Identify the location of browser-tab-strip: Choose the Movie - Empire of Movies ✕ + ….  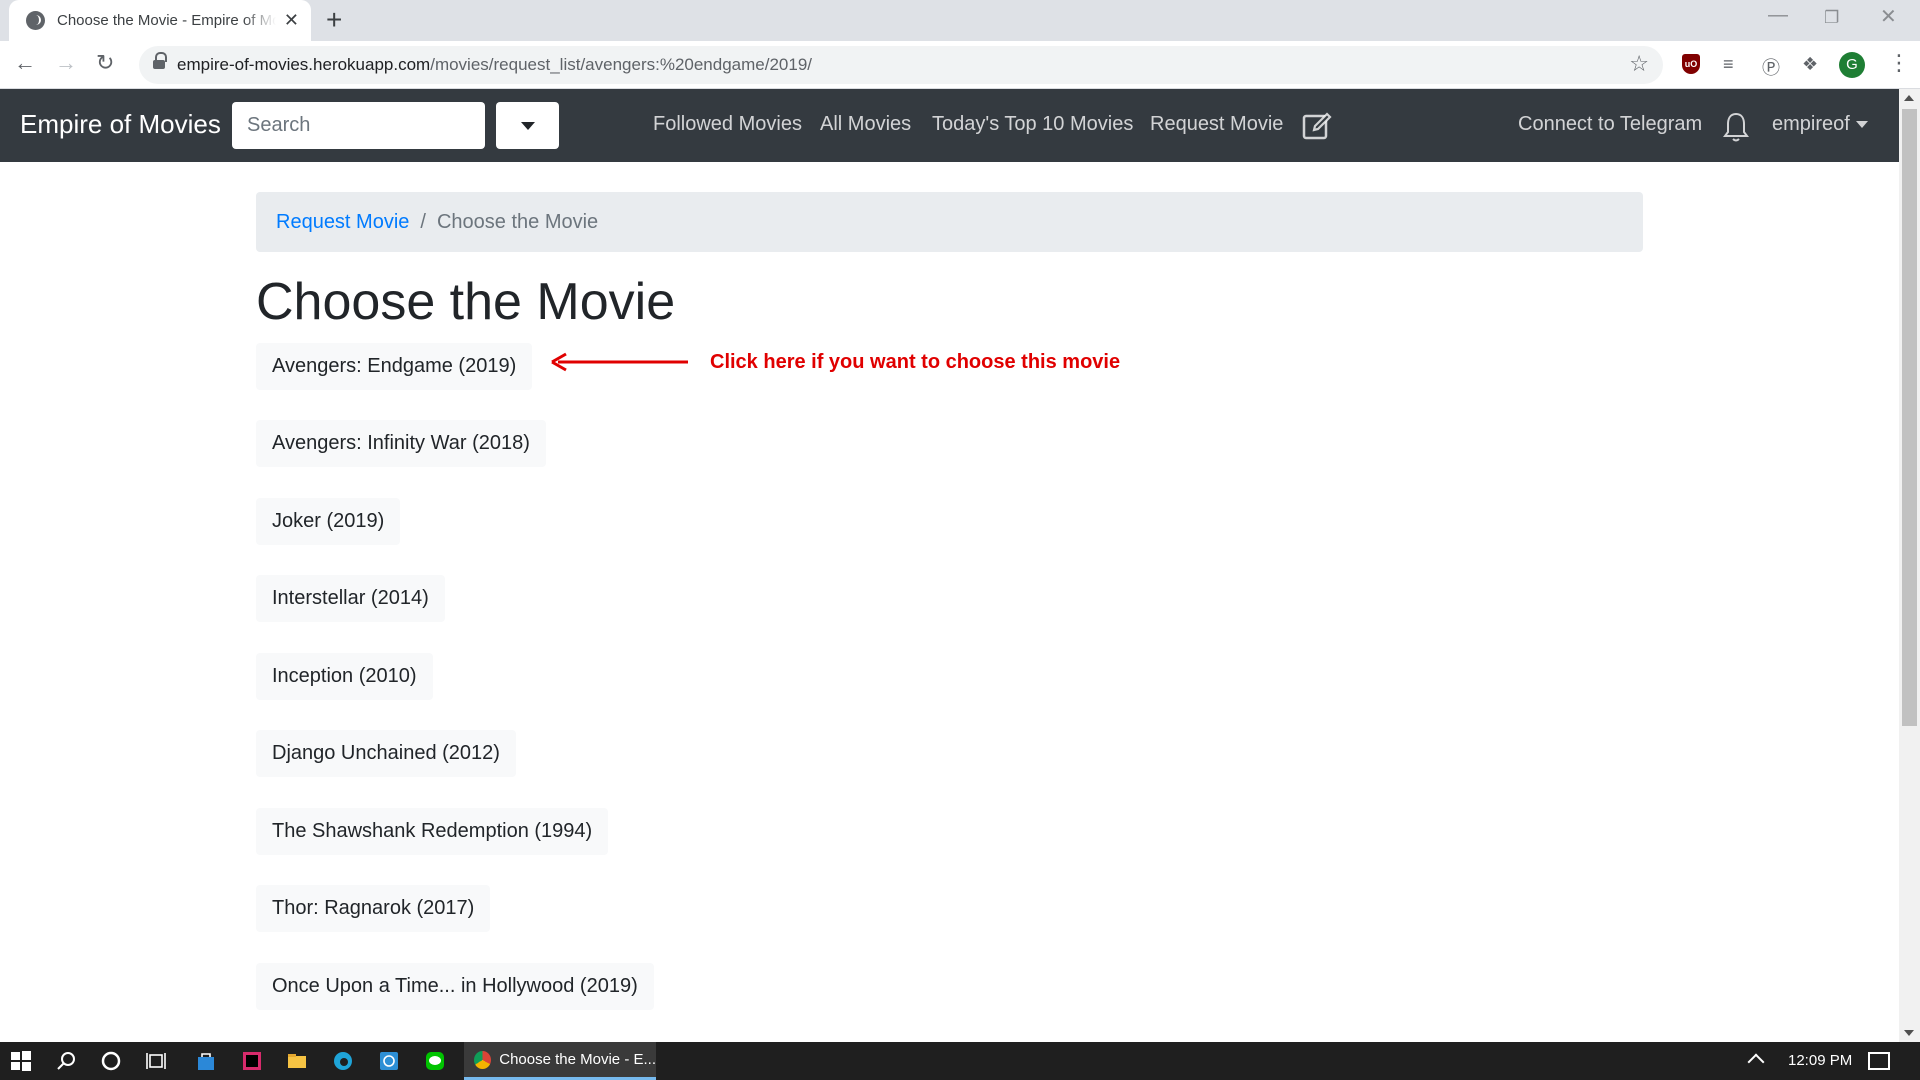
(960, 20).